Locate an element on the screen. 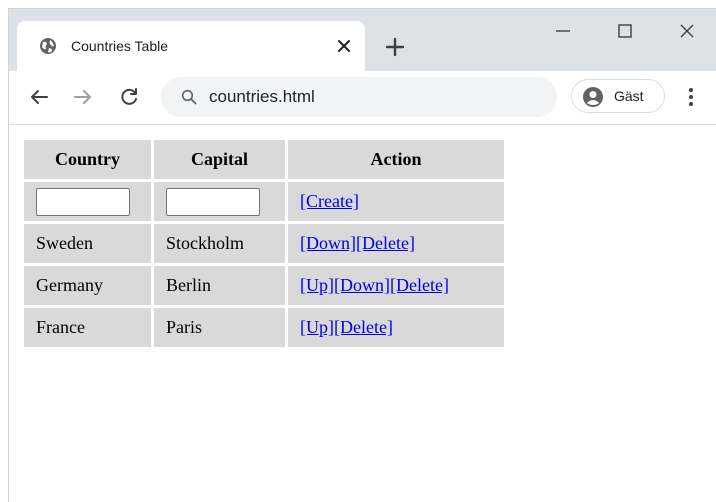 This screenshot has height=502, width=716. table-header-row: Country Capital Action is located at coordinates (264, 159).